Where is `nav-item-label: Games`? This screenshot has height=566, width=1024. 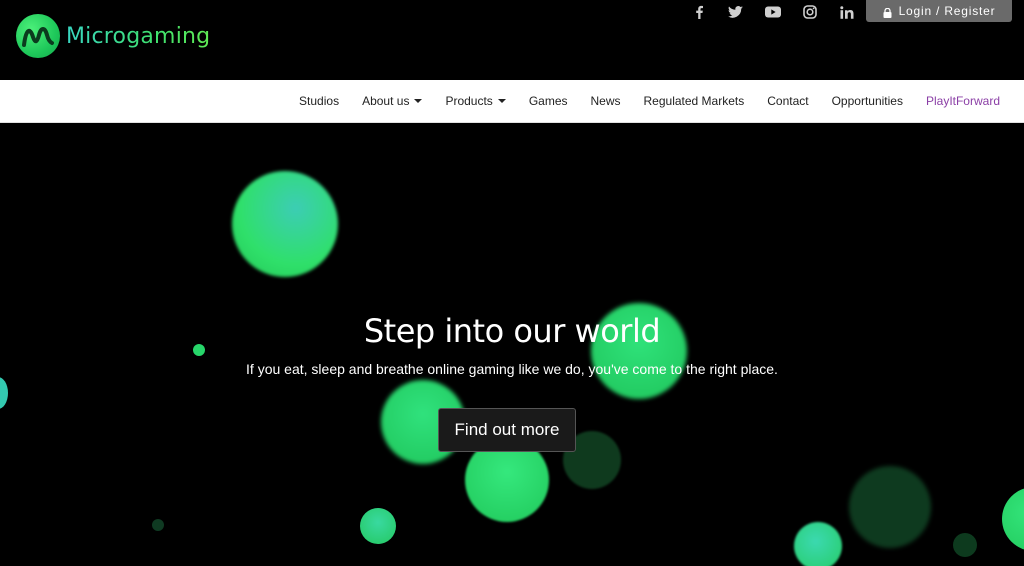
nav-item-label: Games is located at coordinates (548, 101).